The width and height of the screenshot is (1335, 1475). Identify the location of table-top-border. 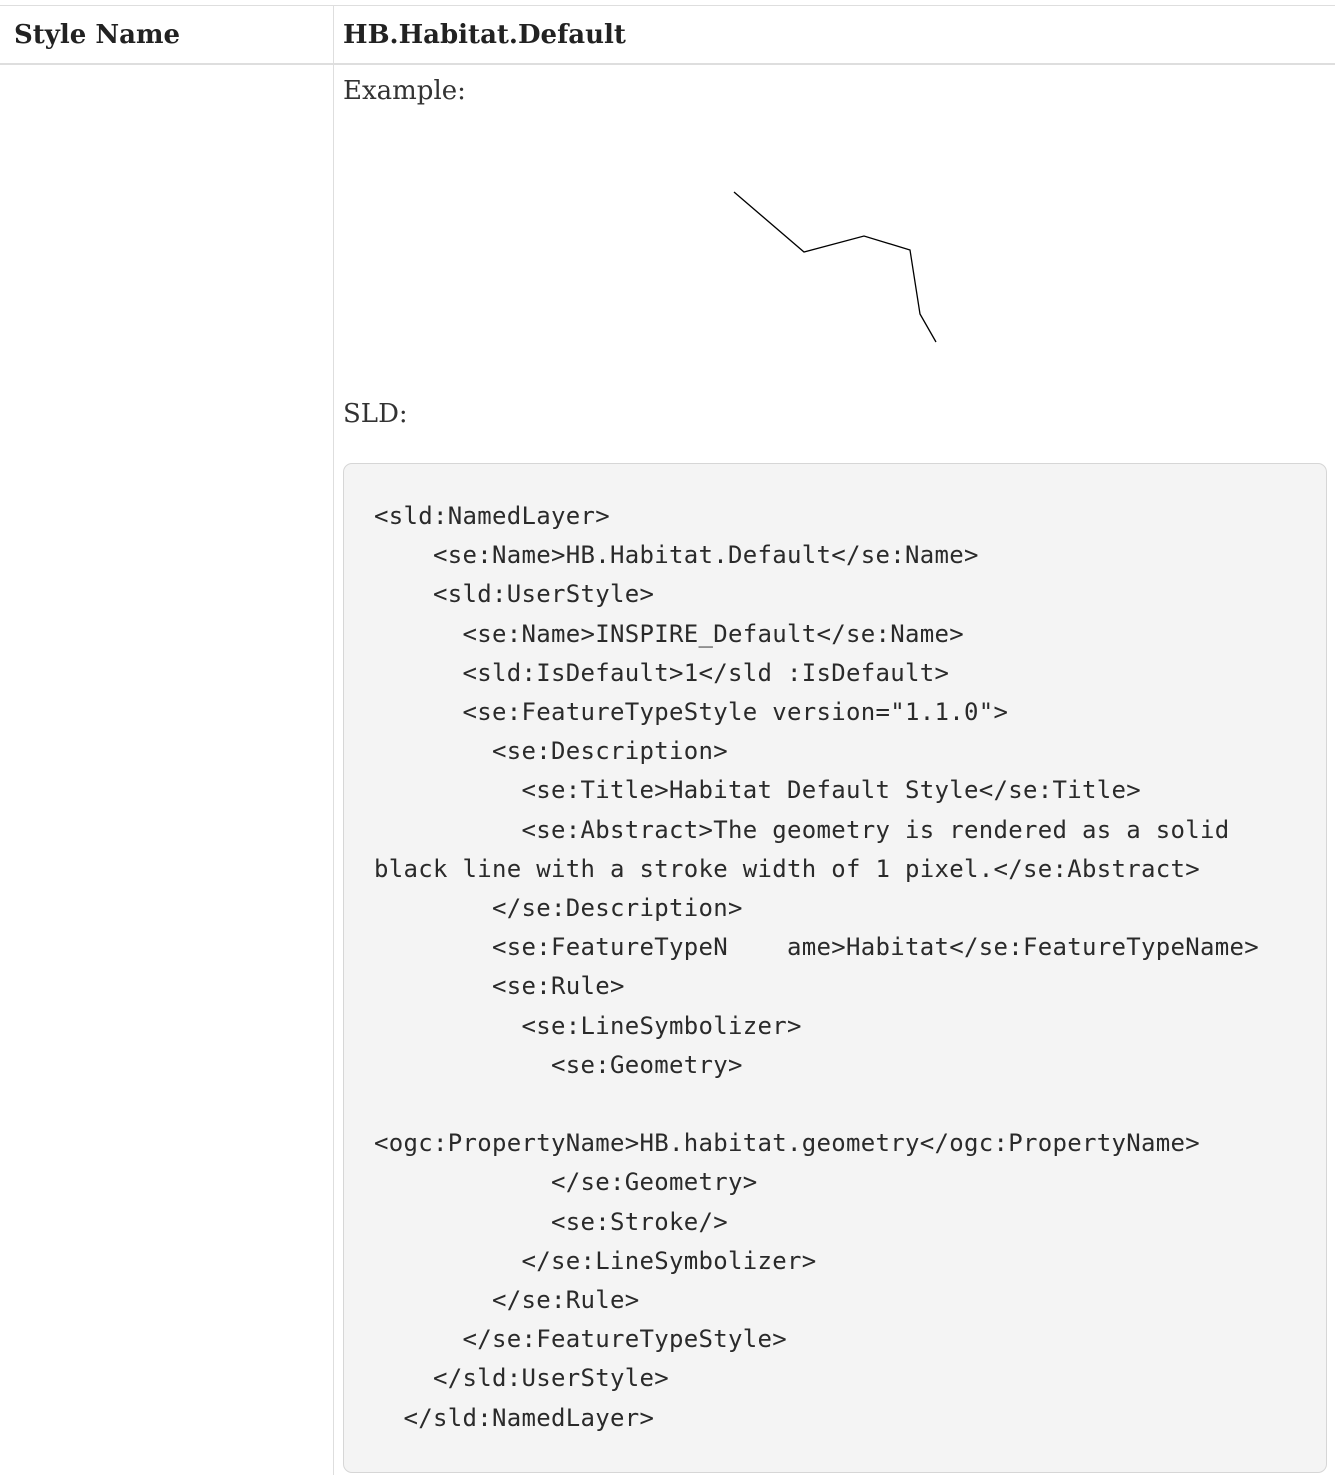
(667, 5).